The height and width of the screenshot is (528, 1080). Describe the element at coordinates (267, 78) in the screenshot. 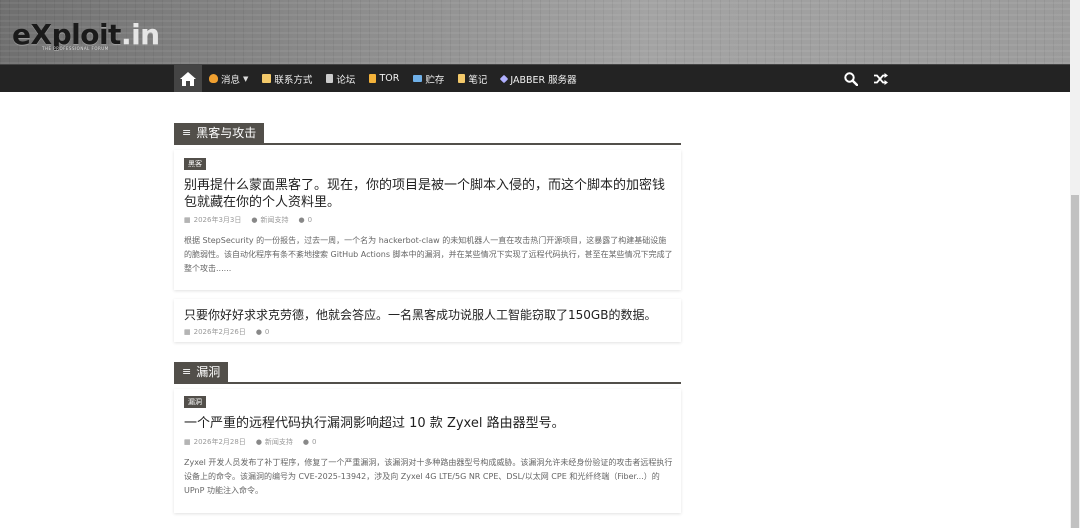

I see `notepad-icon` at that location.